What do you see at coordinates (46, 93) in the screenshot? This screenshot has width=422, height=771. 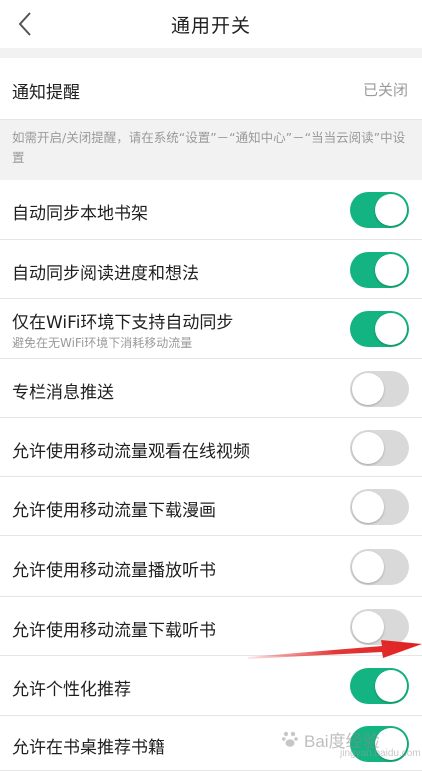 I see `notification-label: 通知提醒` at bounding box center [46, 93].